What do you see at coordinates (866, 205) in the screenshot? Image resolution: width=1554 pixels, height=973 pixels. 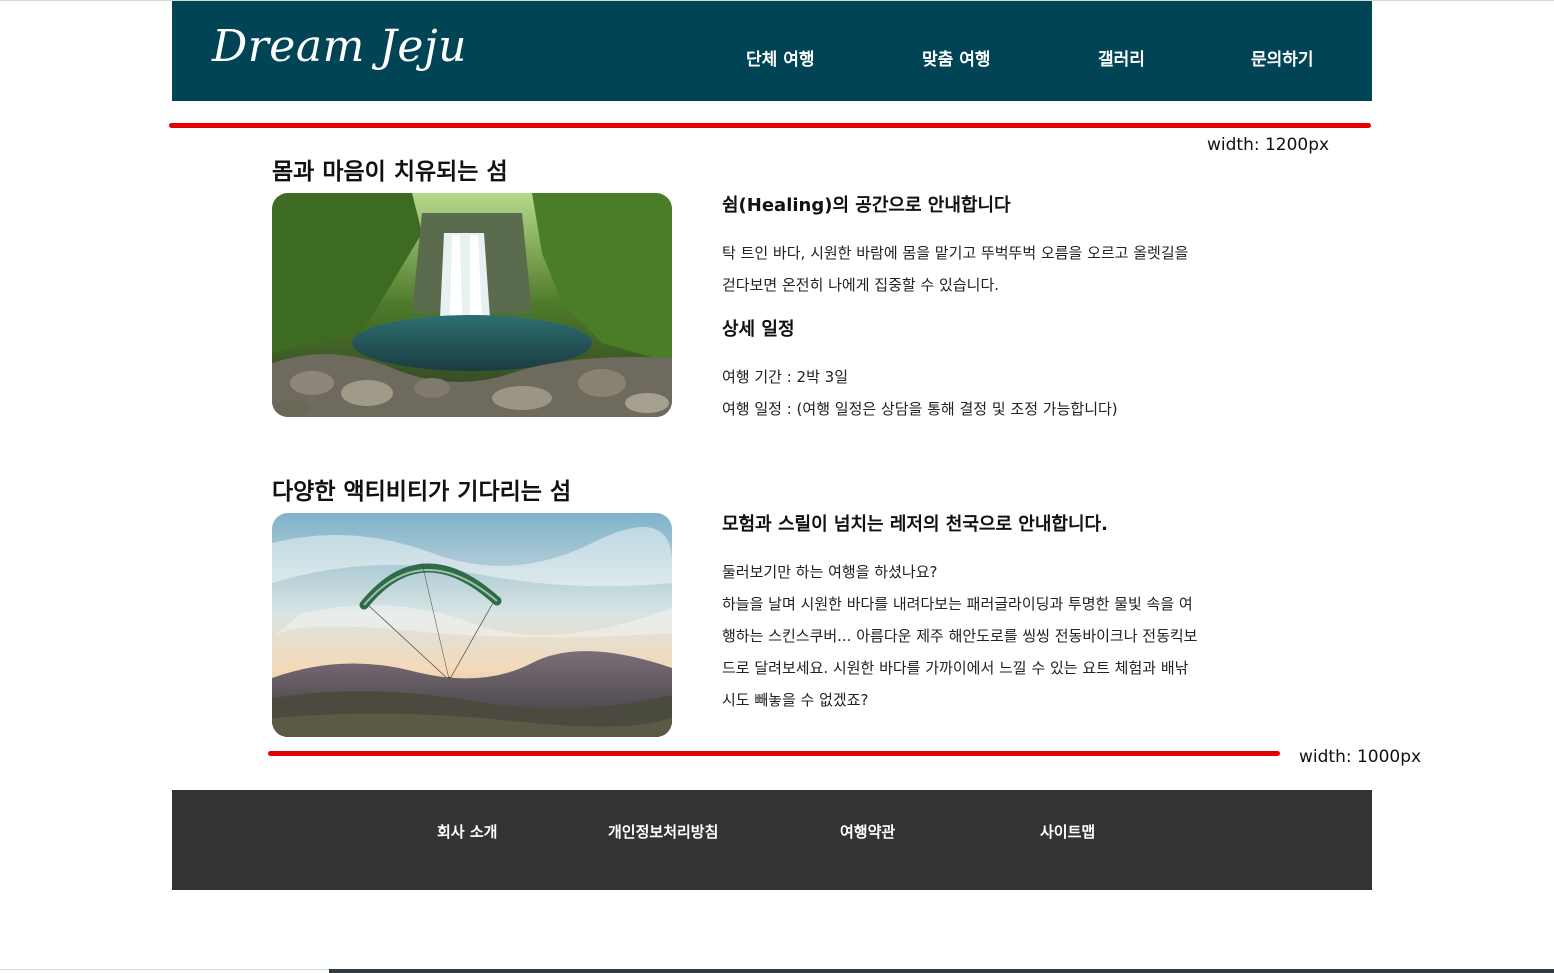 I see `healing-subheading: 쉼(Healing)의 공간으로 안내합니다` at bounding box center [866, 205].